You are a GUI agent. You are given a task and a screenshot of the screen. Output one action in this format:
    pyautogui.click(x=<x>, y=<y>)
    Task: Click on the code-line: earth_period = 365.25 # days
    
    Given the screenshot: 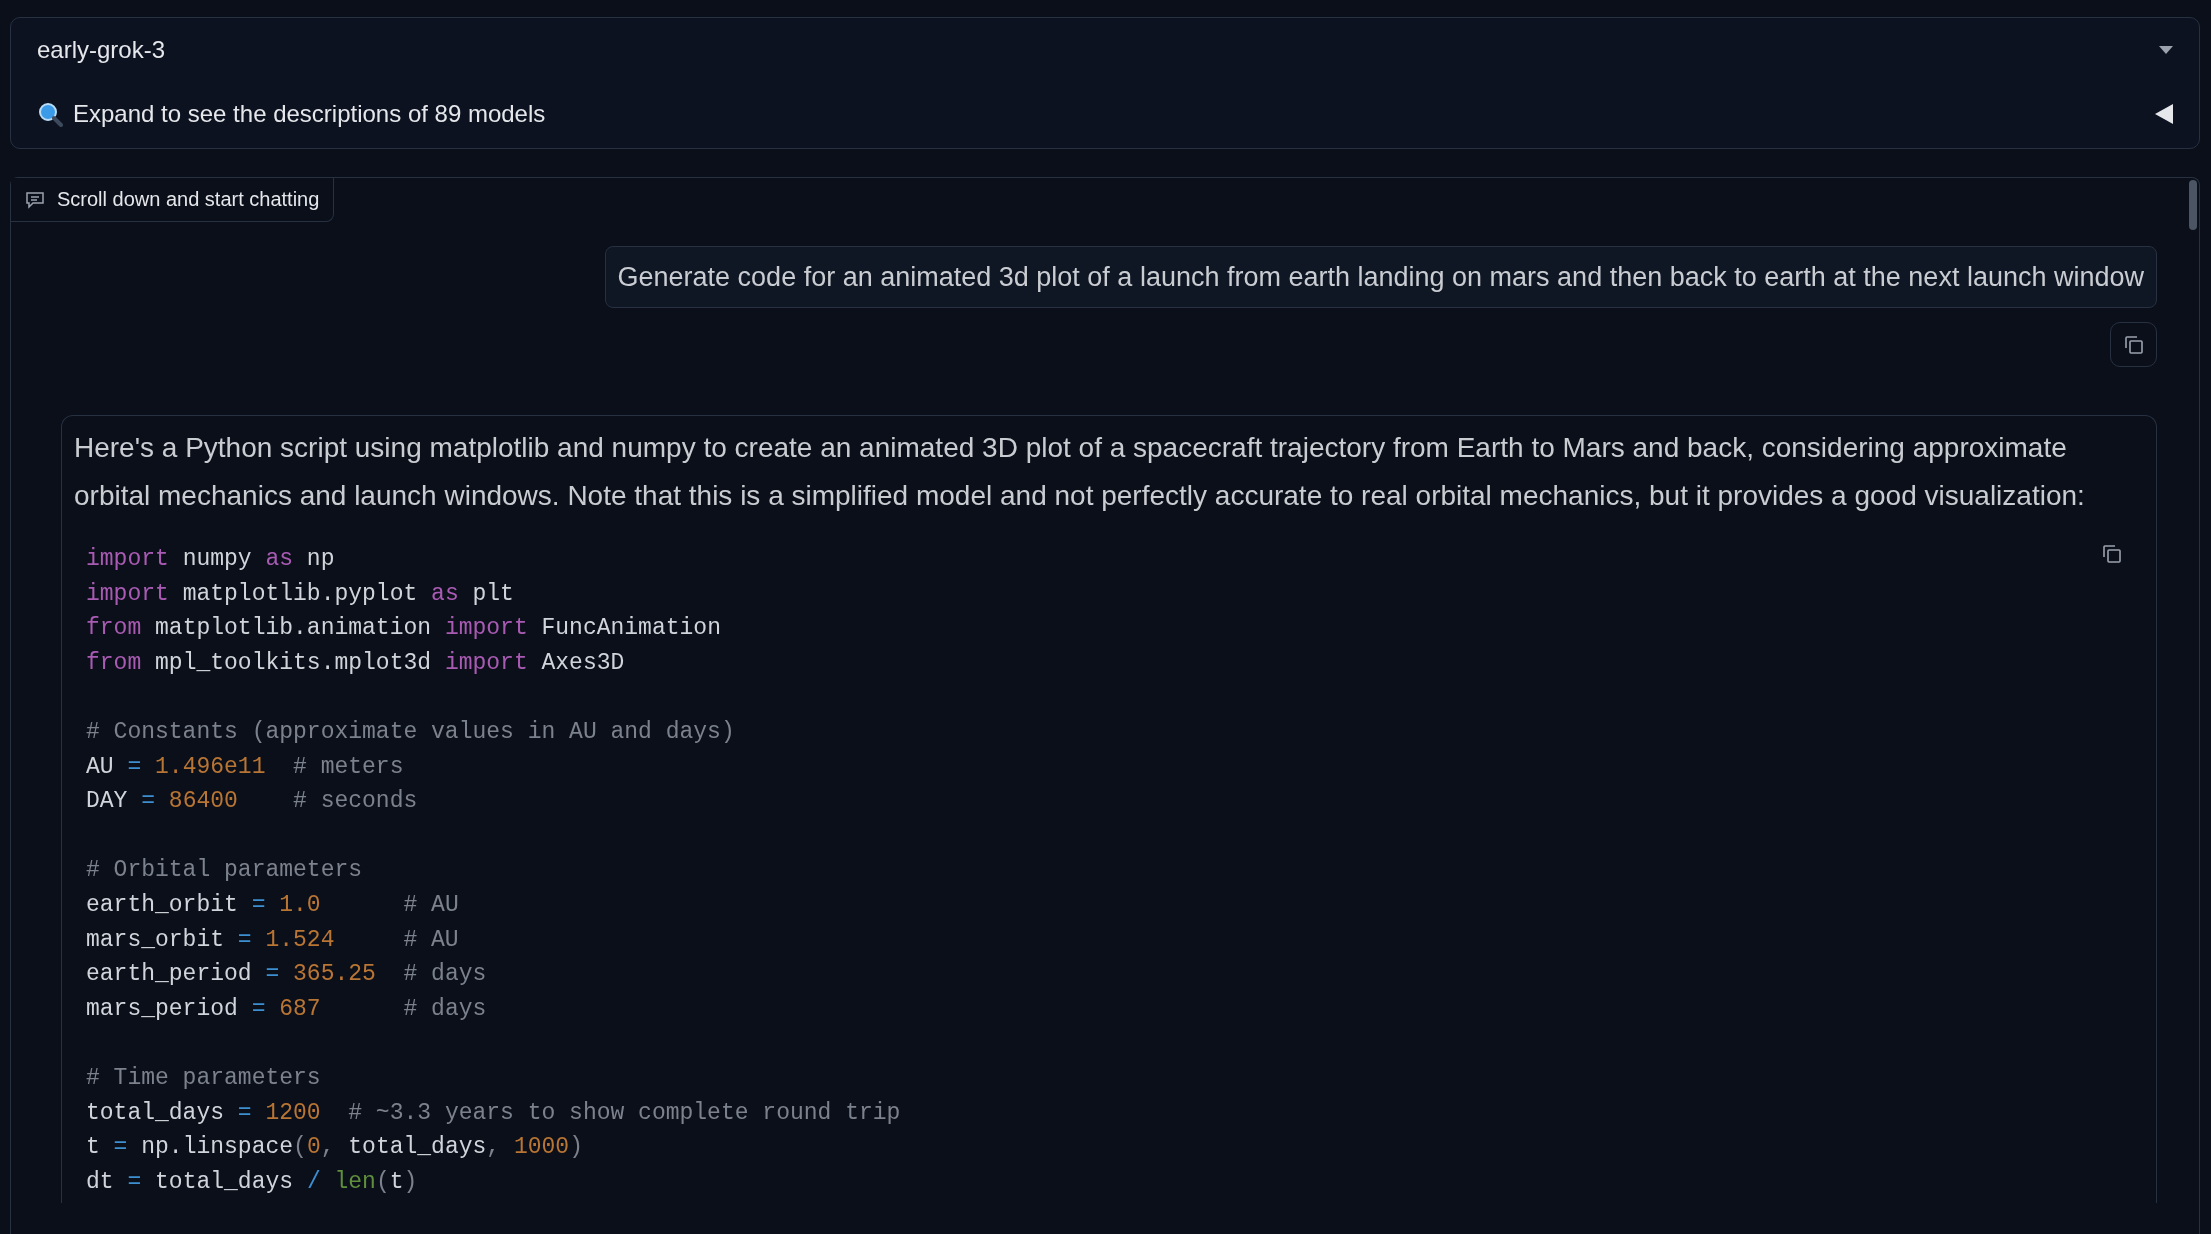 What is the action you would take?
    pyautogui.click(x=287, y=975)
    